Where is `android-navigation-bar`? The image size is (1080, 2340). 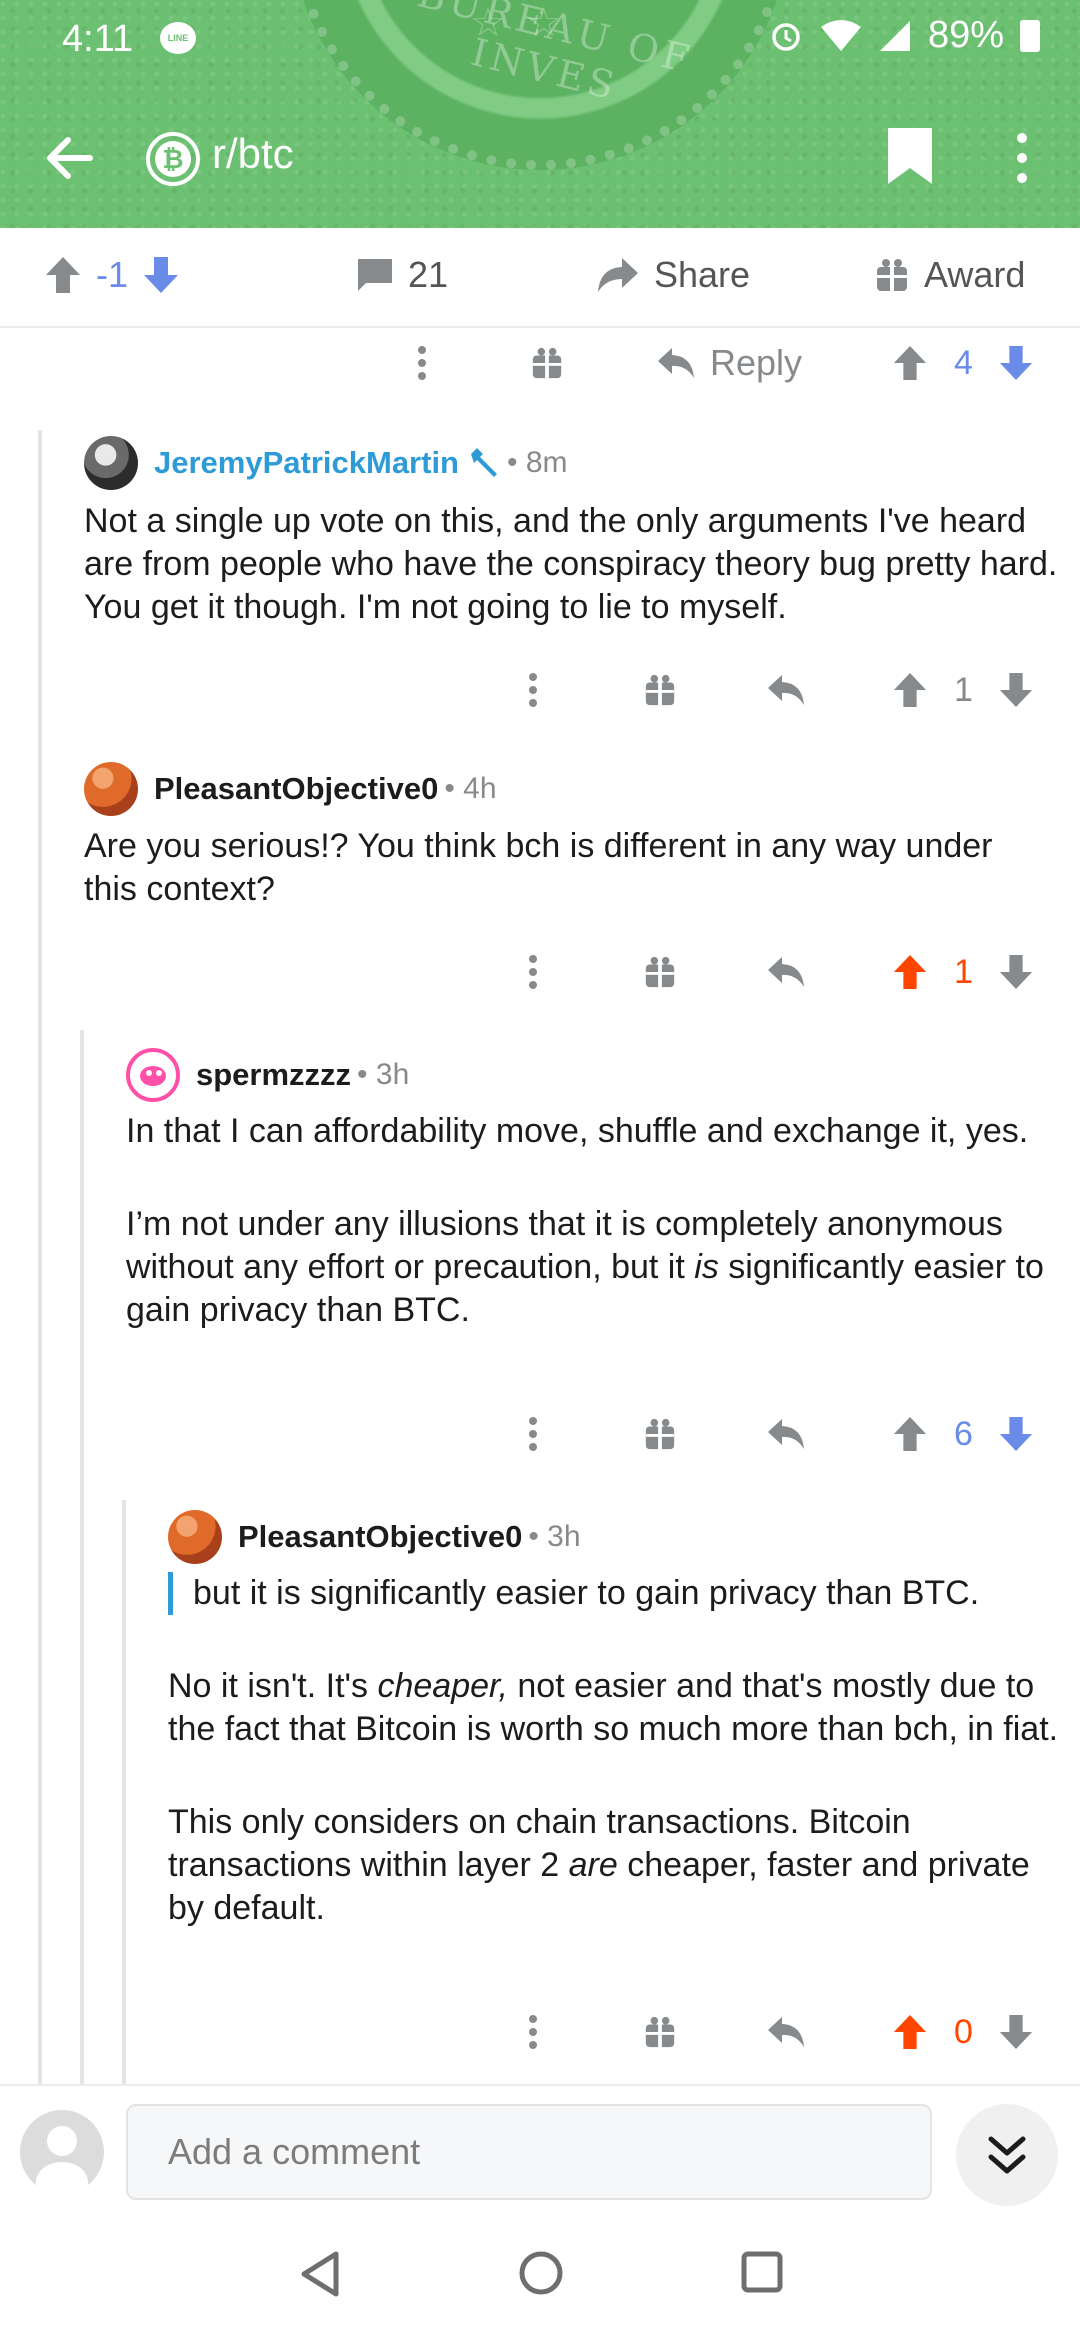 android-navigation-bar is located at coordinates (540, 2277).